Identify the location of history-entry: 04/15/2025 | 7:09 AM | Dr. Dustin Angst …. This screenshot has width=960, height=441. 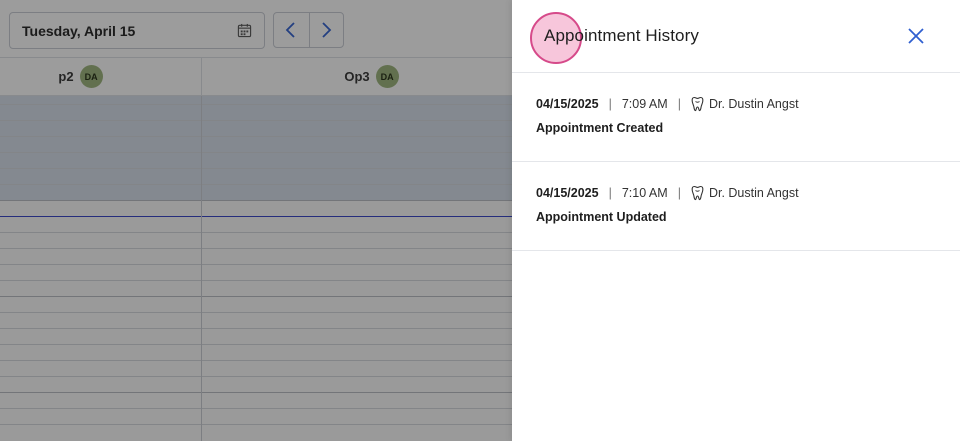
(736, 117).